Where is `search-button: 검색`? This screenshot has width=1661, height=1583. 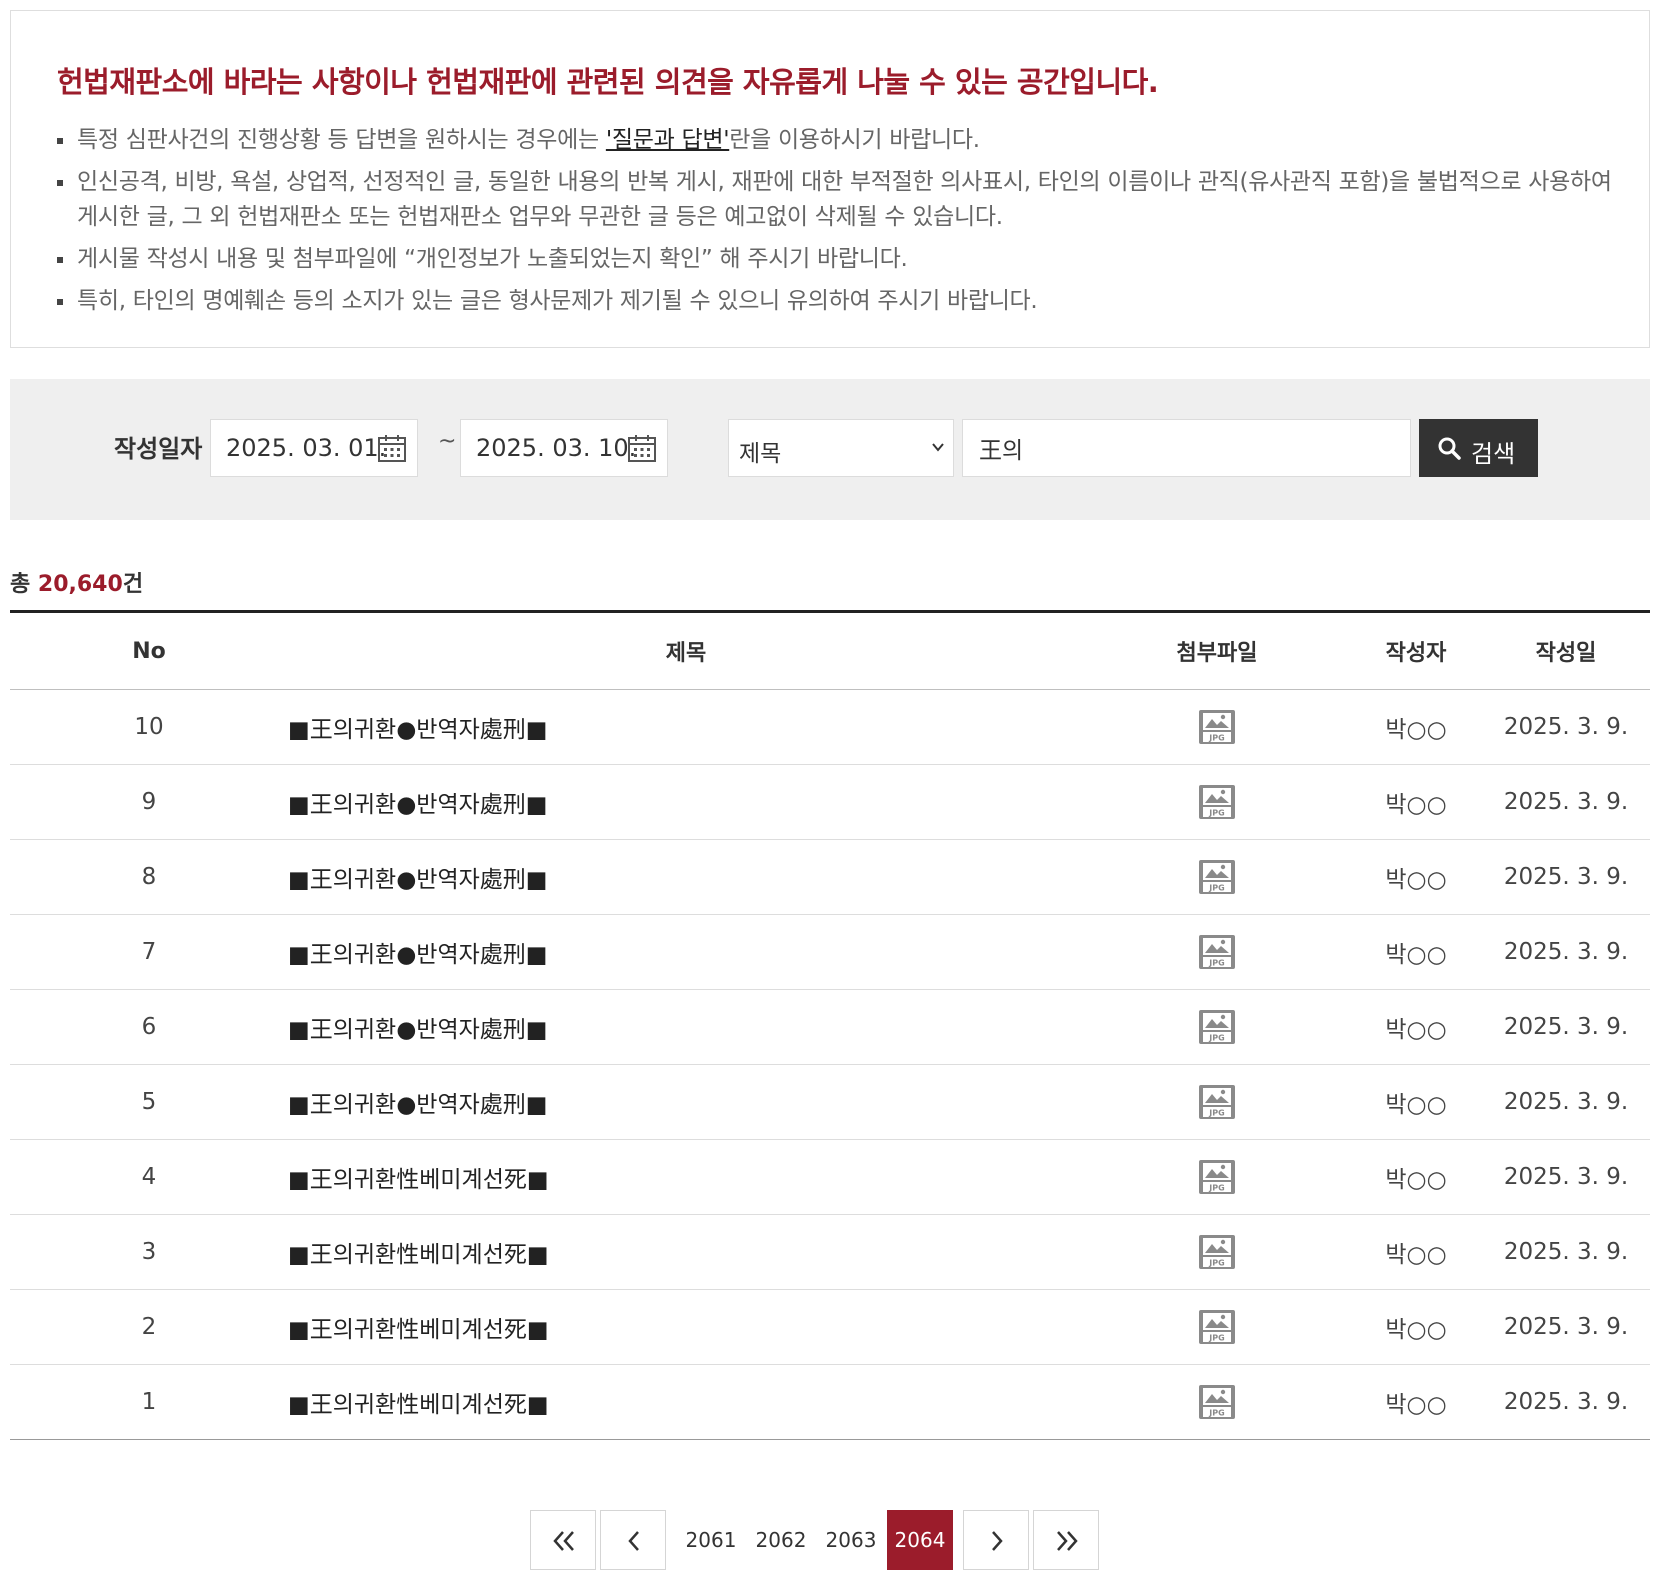 search-button: 검색 is located at coordinates (1478, 448).